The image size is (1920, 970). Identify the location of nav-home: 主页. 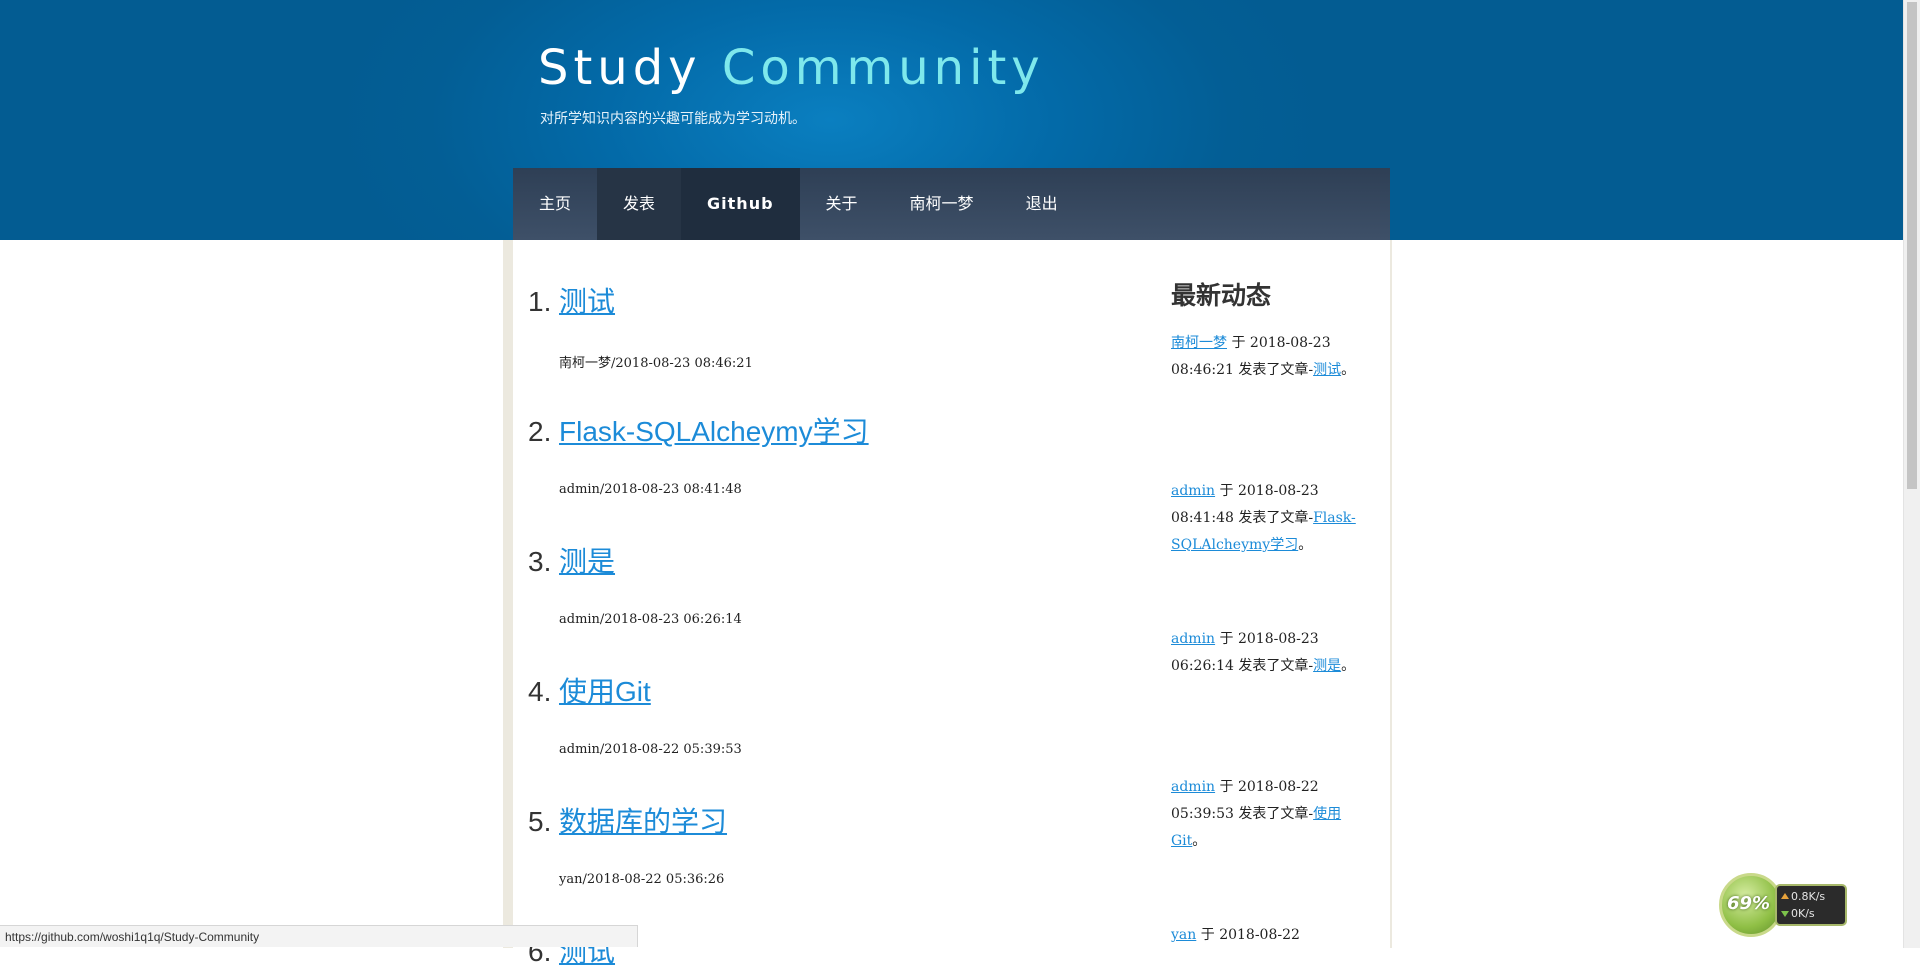
(555, 204).